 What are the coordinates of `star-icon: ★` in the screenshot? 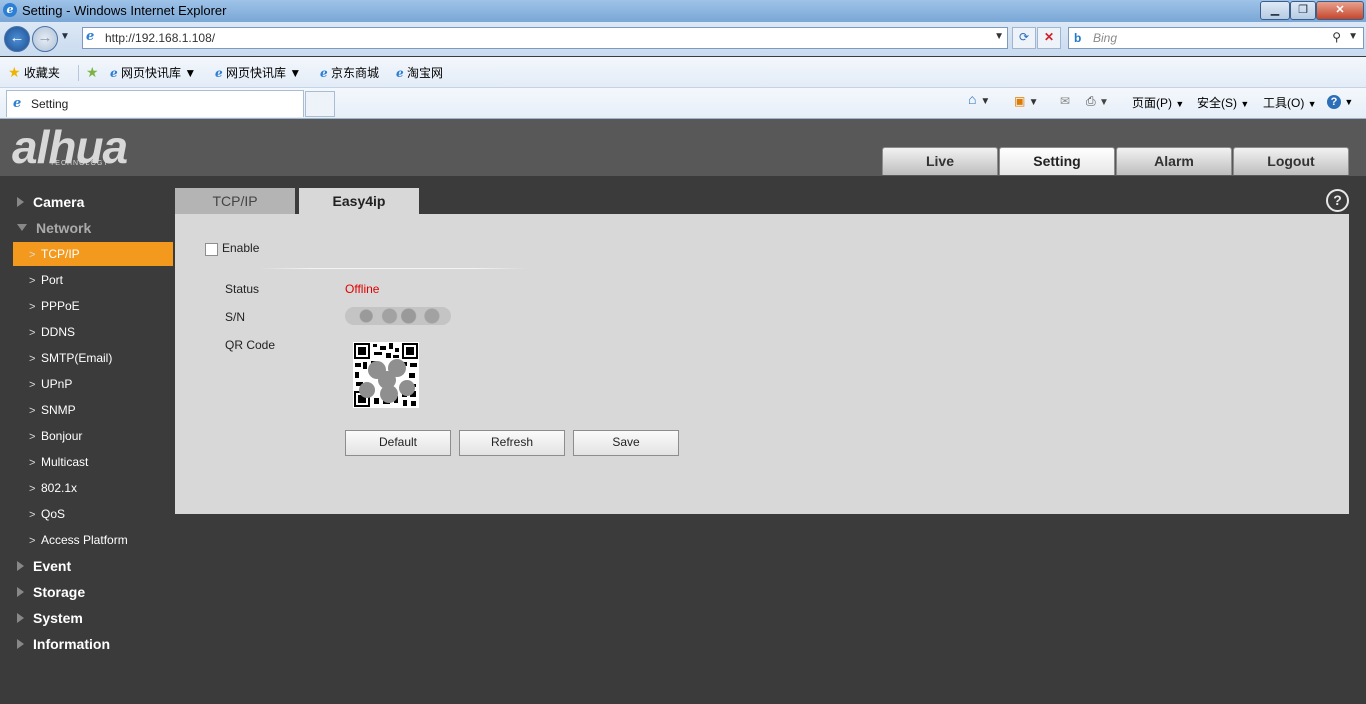 It's located at (14, 72).